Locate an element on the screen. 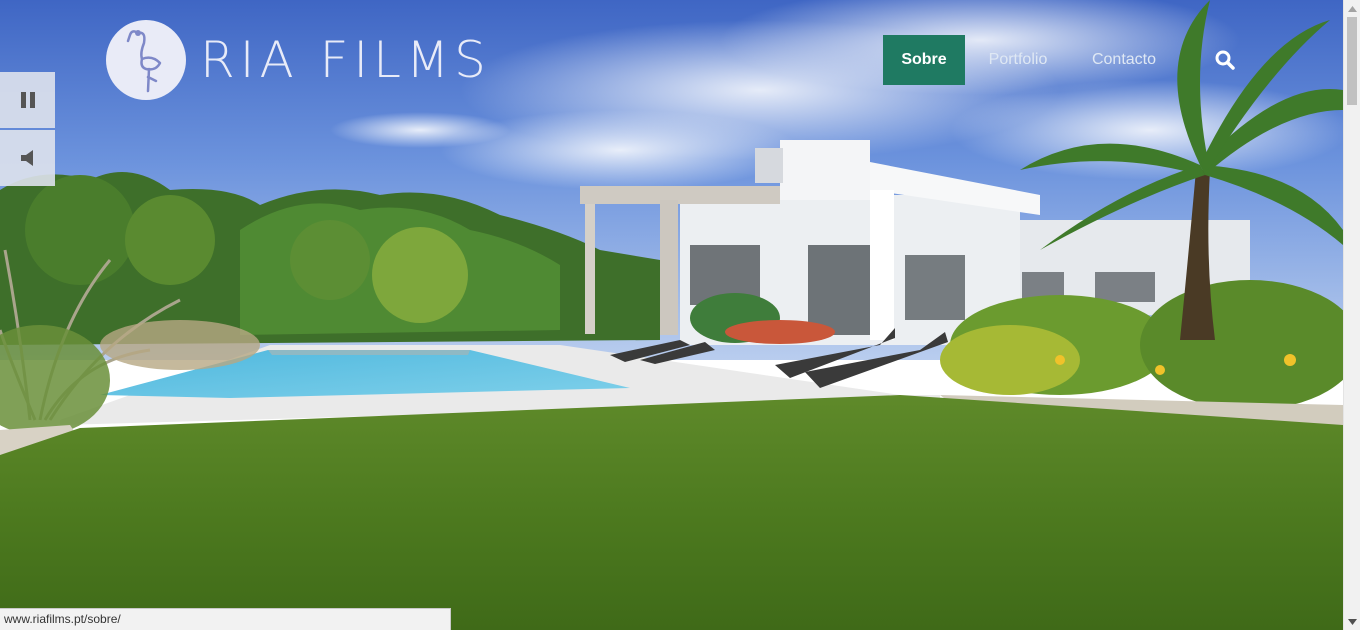 Image resolution: width=1360 pixels, height=630 pixels. scroll-up-arrow-icon is located at coordinates (1352, 8).